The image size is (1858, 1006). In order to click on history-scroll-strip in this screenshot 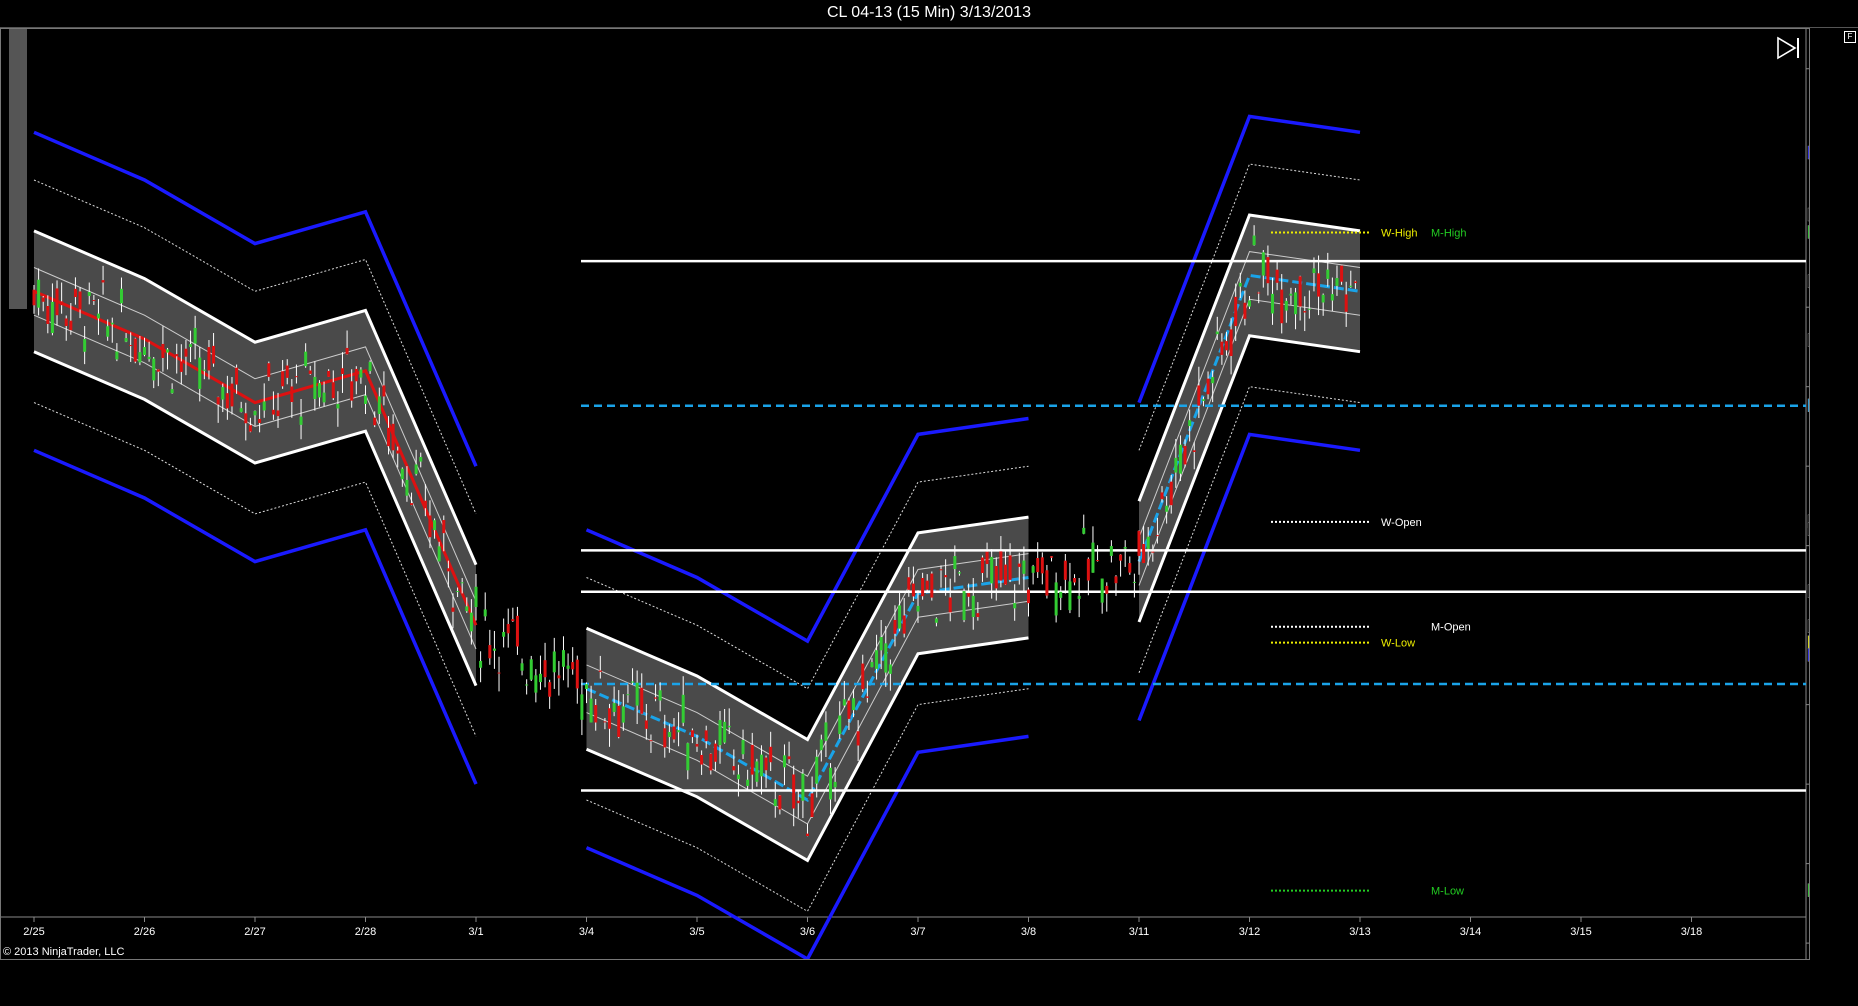, I will do `click(18, 169)`.